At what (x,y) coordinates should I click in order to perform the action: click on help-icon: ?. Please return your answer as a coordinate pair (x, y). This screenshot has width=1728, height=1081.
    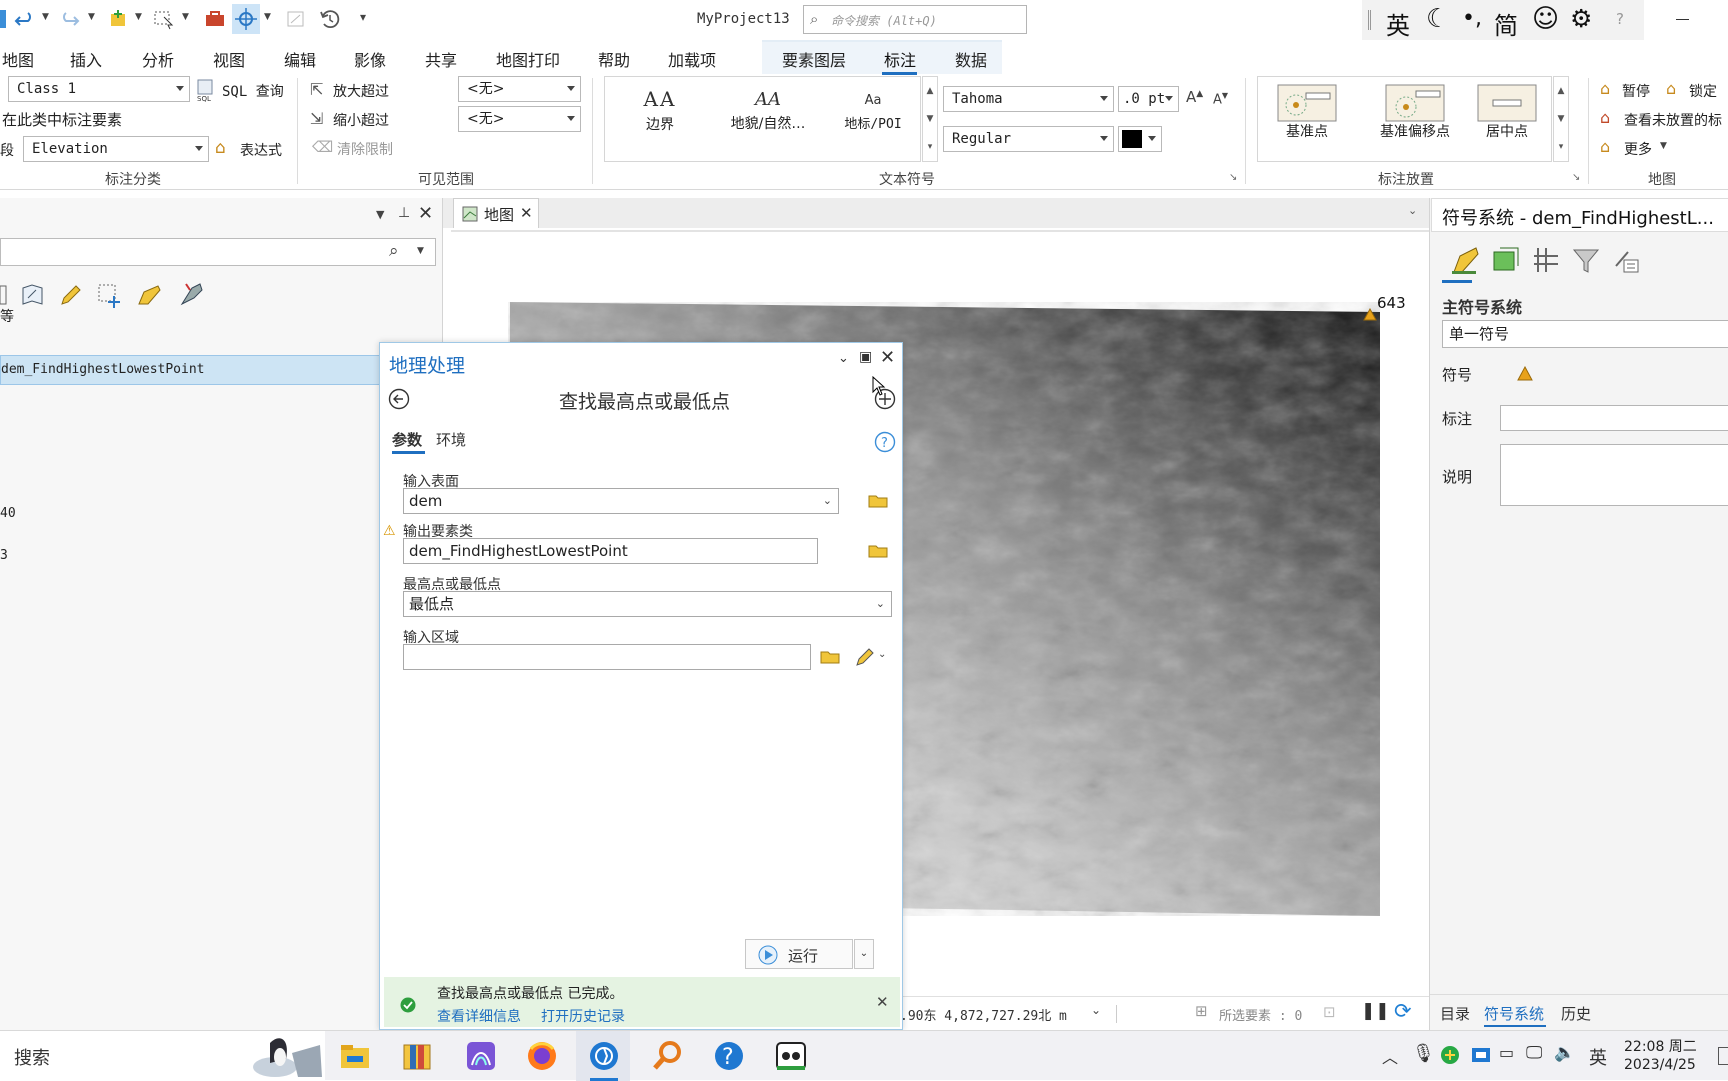
    Looking at the image, I should click on (885, 442).